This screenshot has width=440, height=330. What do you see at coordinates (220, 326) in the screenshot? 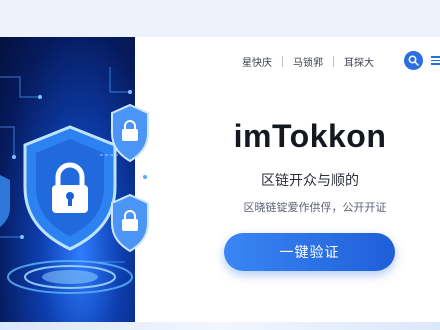
I see `bottom-strip` at bounding box center [220, 326].